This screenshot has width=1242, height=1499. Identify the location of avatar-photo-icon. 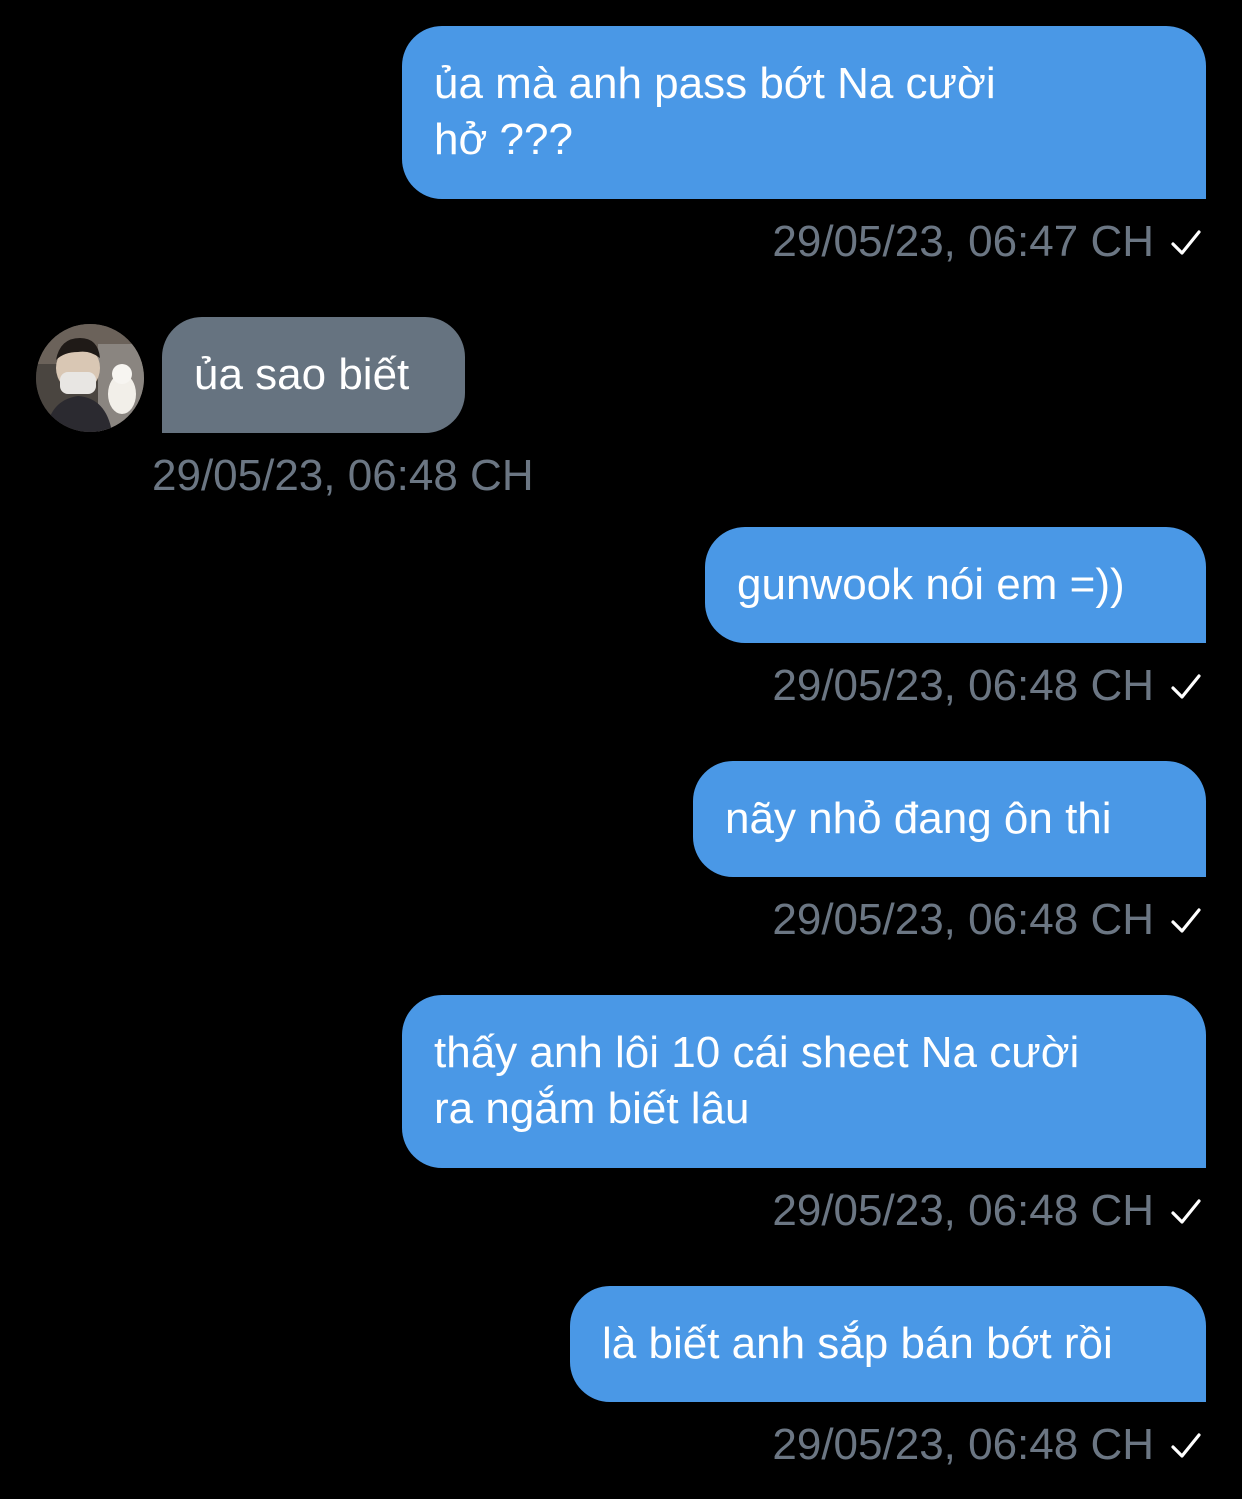
(90, 378).